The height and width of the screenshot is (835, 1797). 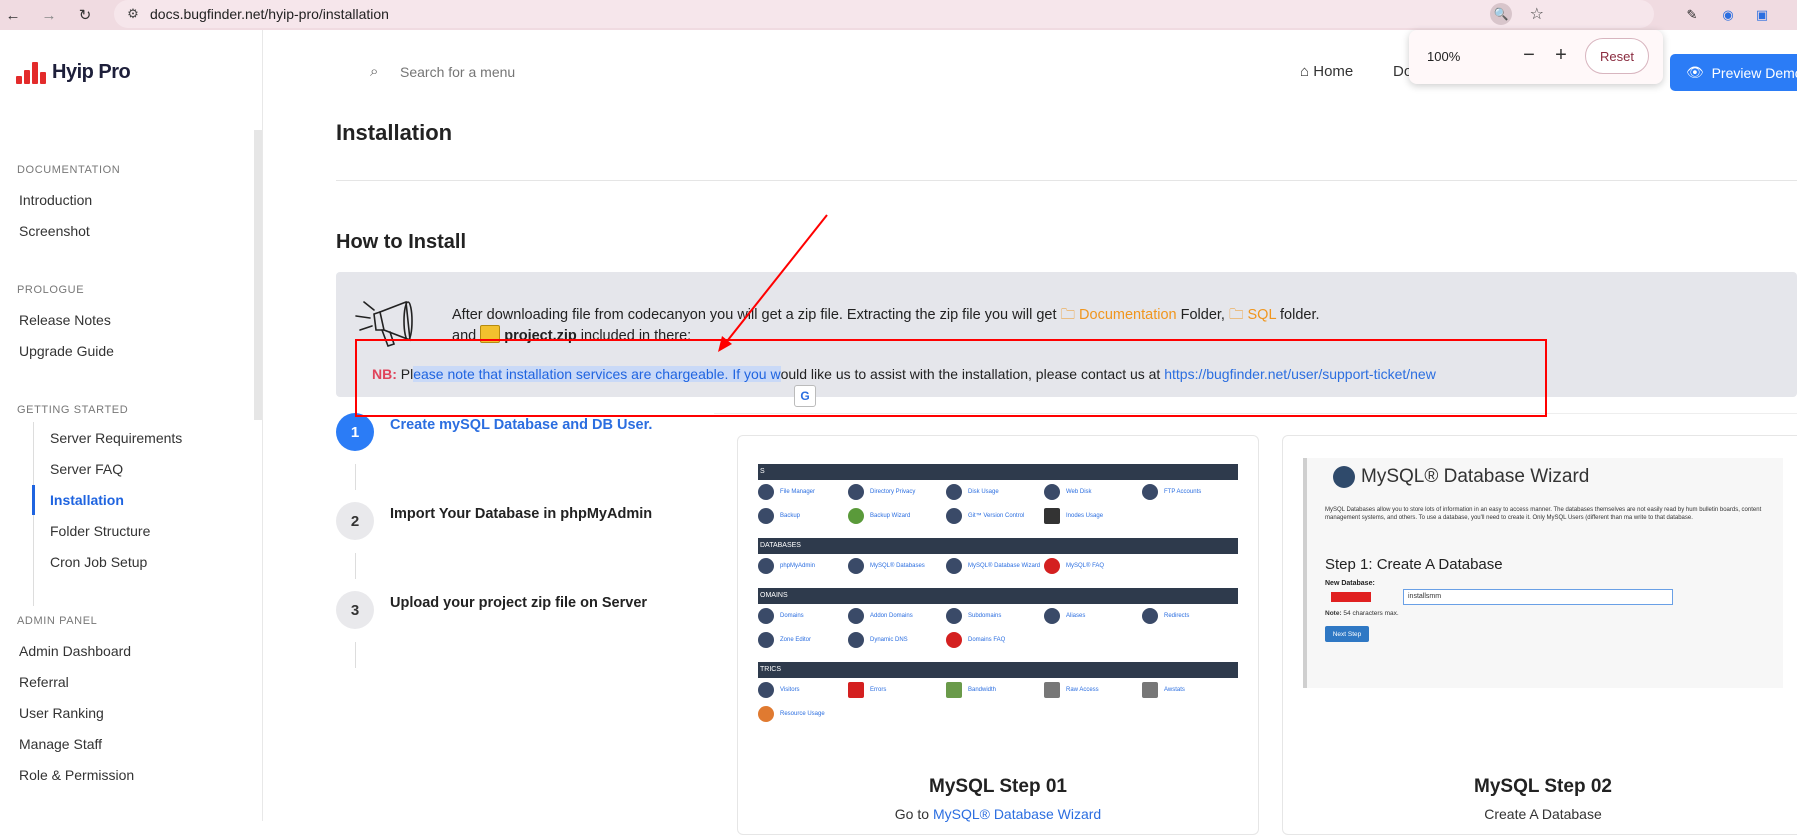 What do you see at coordinates (993, 566) in the screenshot?
I see `cpanel-item: MySQL® Database Wizard` at bounding box center [993, 566].